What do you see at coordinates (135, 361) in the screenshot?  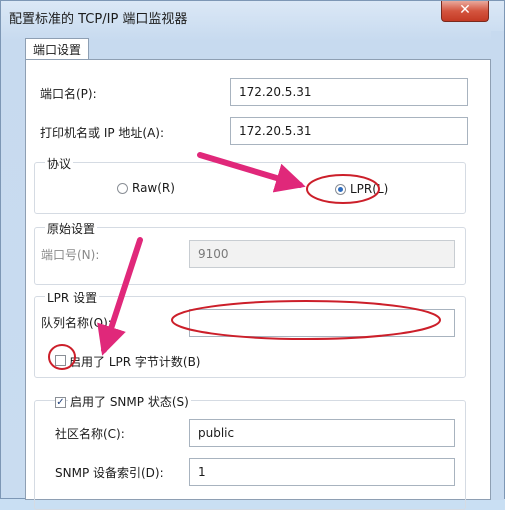 I see `lpr-byte-count-label: 启用了 LPR 字节计数(B)` at bounding box center [135, 361].